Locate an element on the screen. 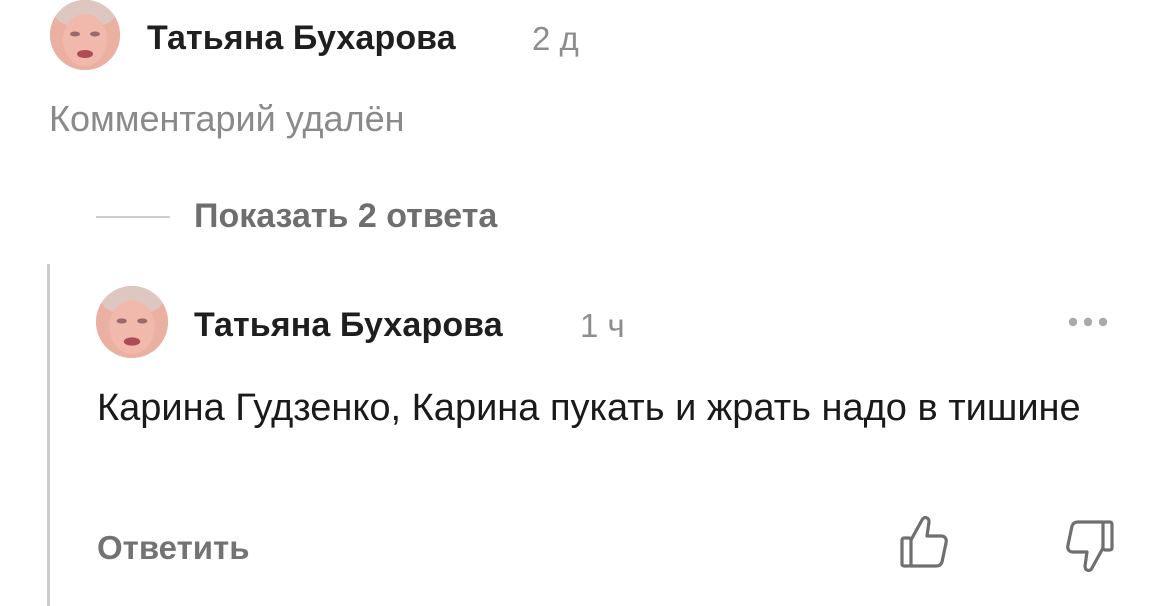 Image resolution: width=1170 pixels, height=606 pixels. deleted-comment-text: Комментарий удалён is located at coordinates (227, 118).